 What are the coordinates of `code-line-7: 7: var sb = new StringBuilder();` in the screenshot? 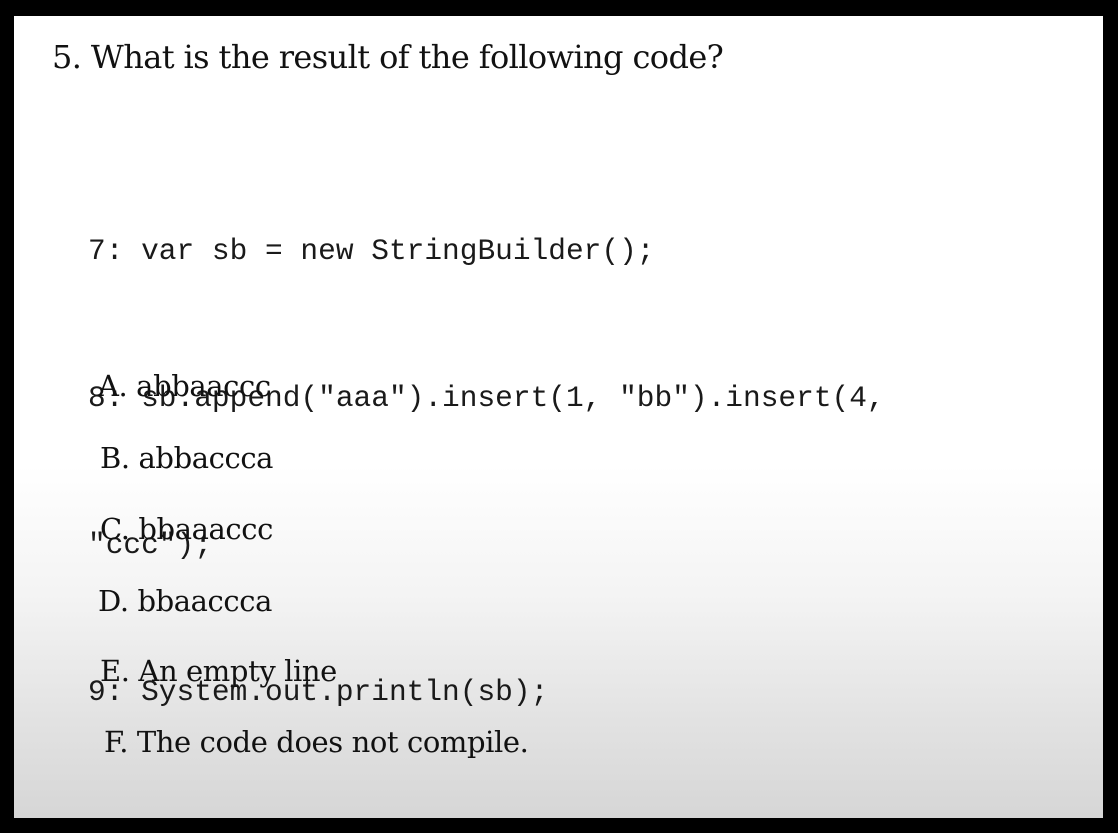 It's located at (371, 251).